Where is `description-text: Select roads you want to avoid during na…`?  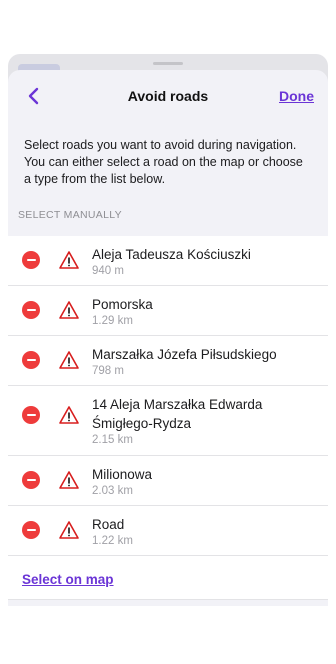
description-text: Select roads you want to avoid during na… is located at coordinates (163, 162).